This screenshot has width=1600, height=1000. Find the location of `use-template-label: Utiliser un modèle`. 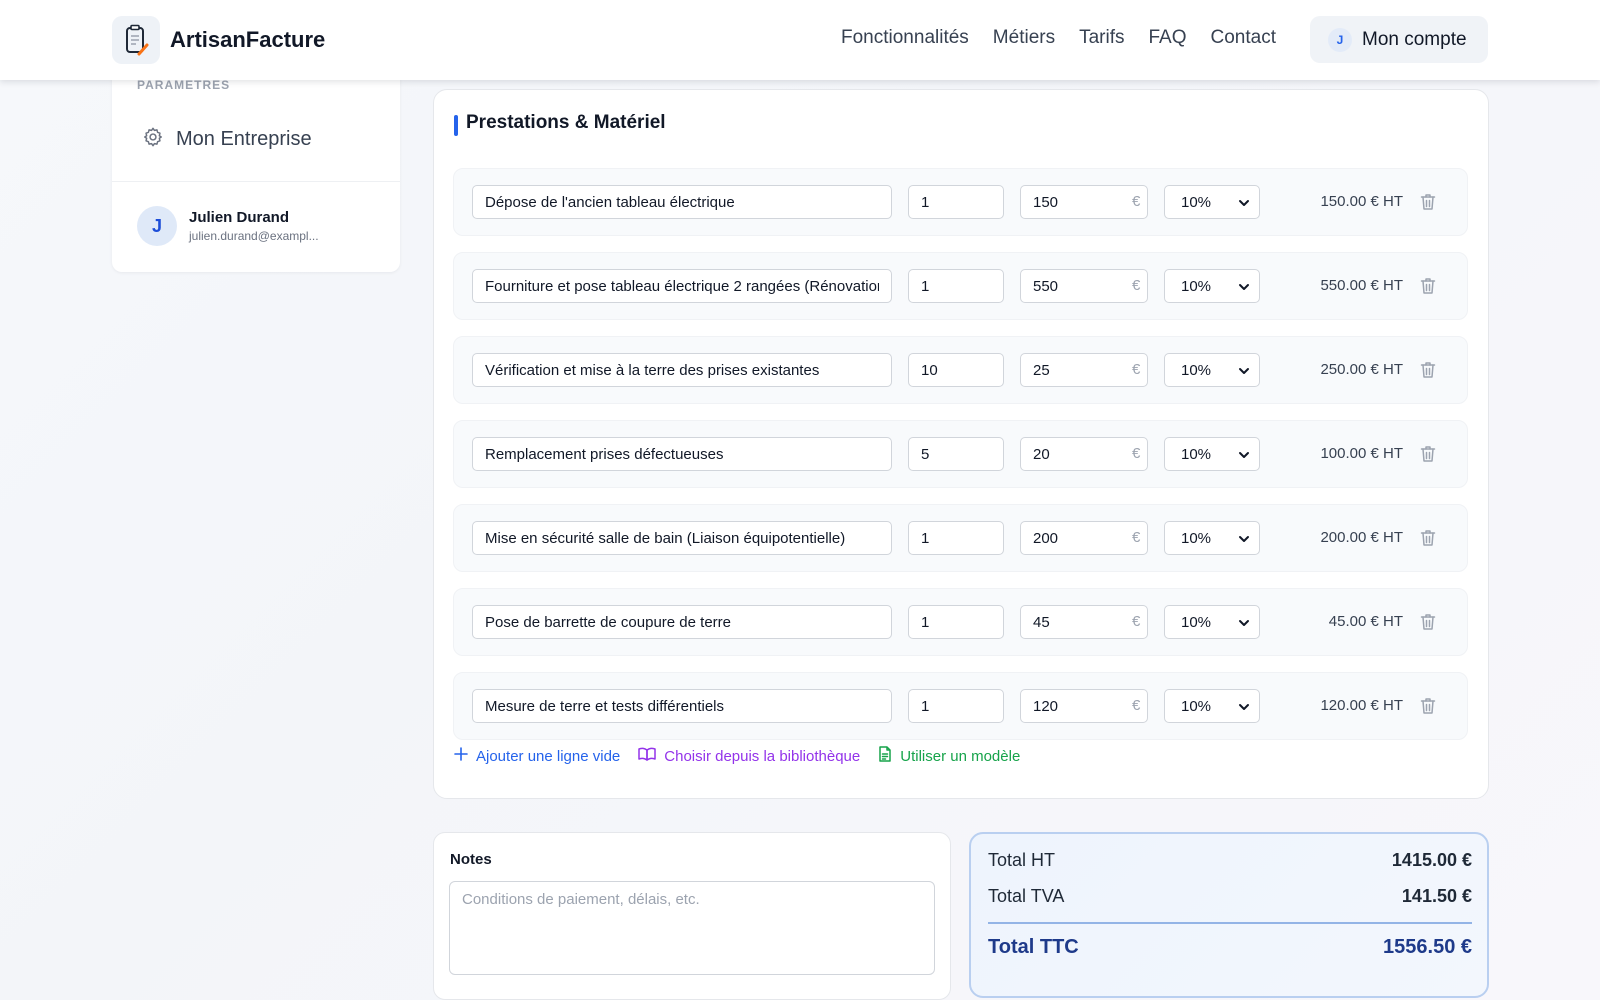

use-template-label: Utiliser un modèle is located at coordinates (960, 756).